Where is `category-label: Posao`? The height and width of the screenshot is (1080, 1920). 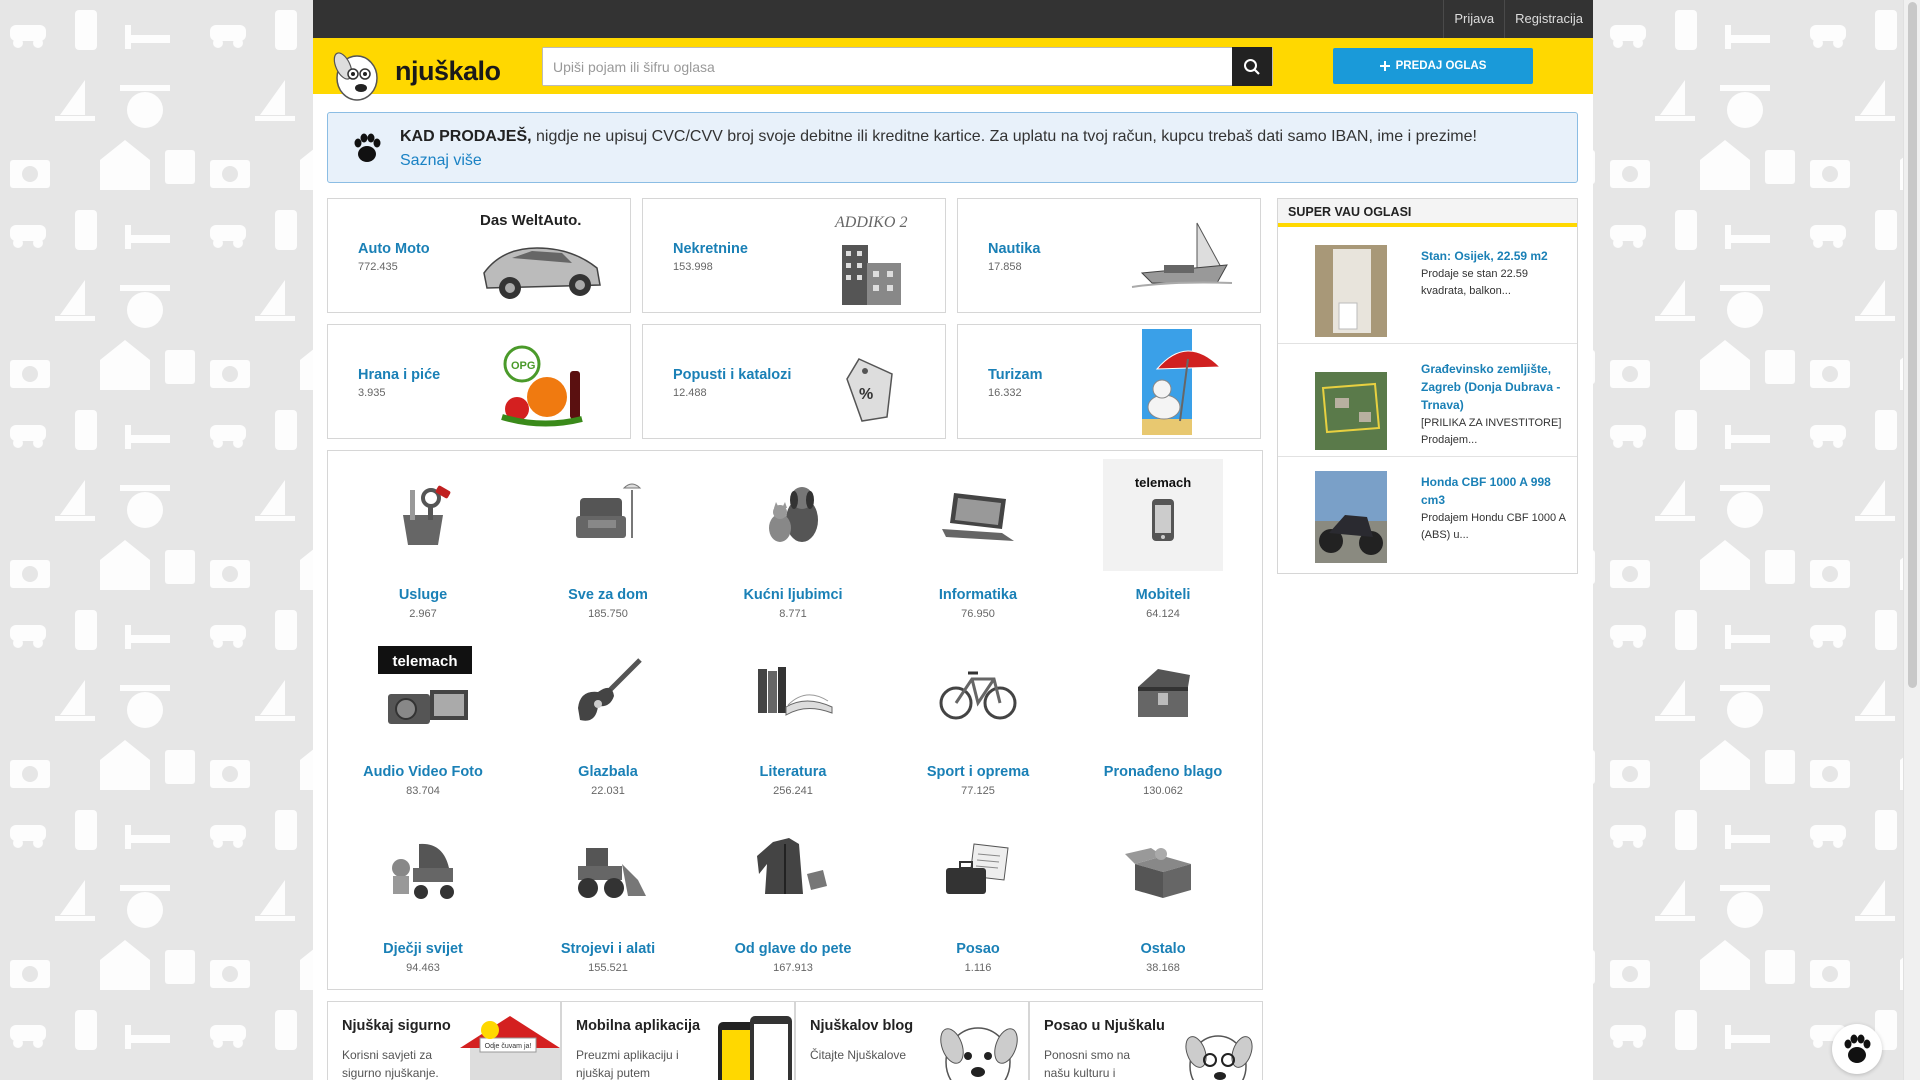
category-label: Posao is located at coordinates (978, 949).